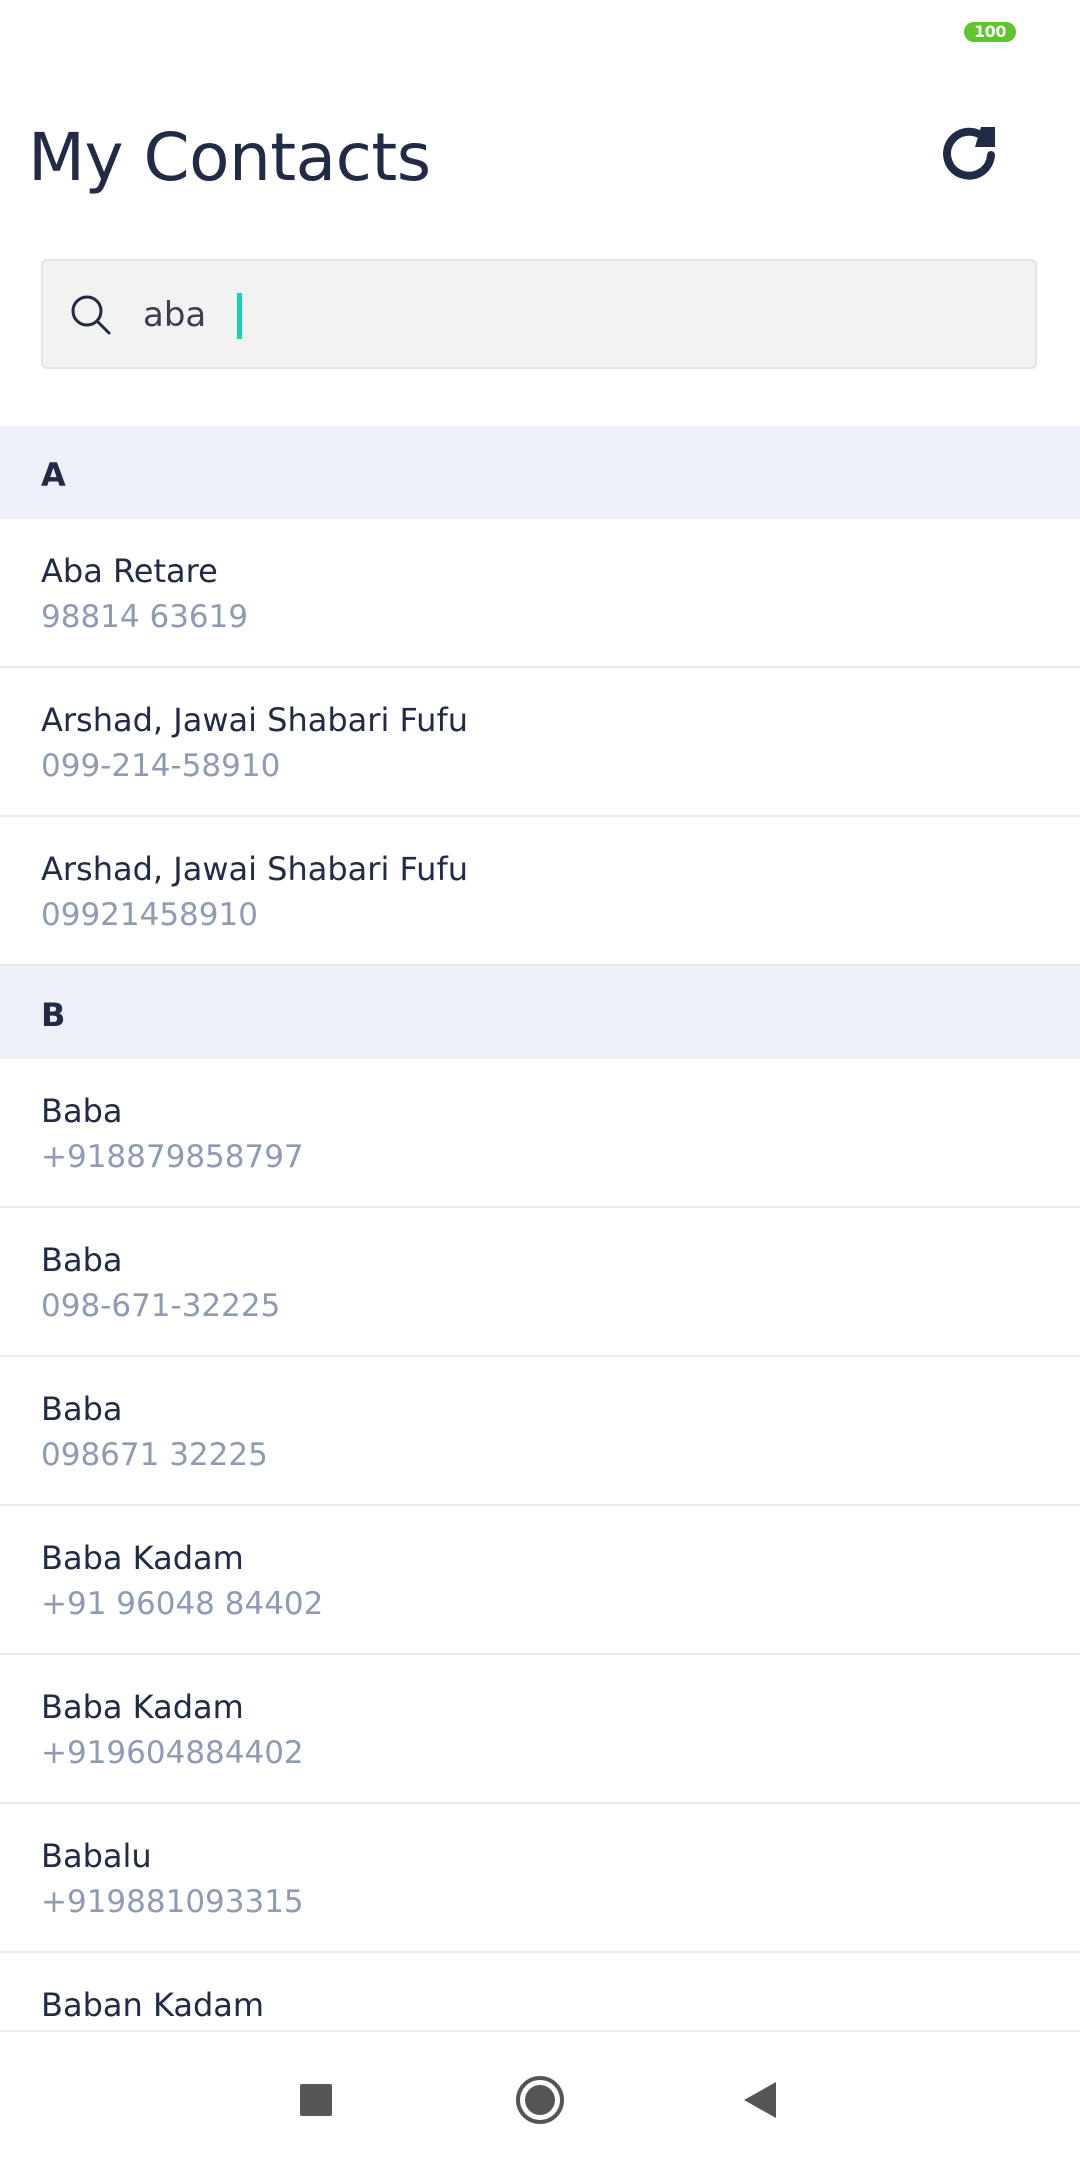 The width and height of the screenshot is (1080, 2162). I want to click on circle-icon, so click(540, 2100).